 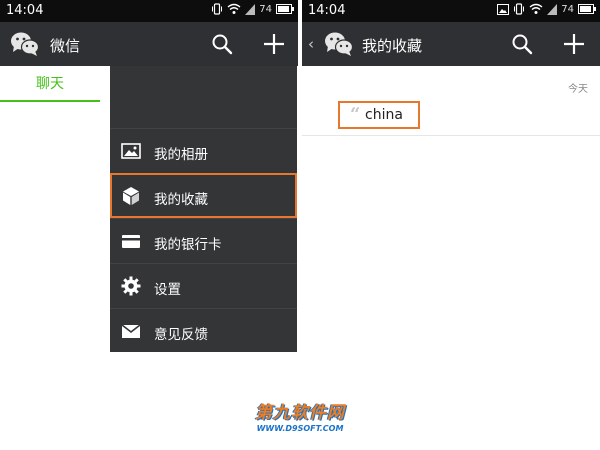 I want to click on watermark-main: 第九软件网, so click(x=300, y=413).